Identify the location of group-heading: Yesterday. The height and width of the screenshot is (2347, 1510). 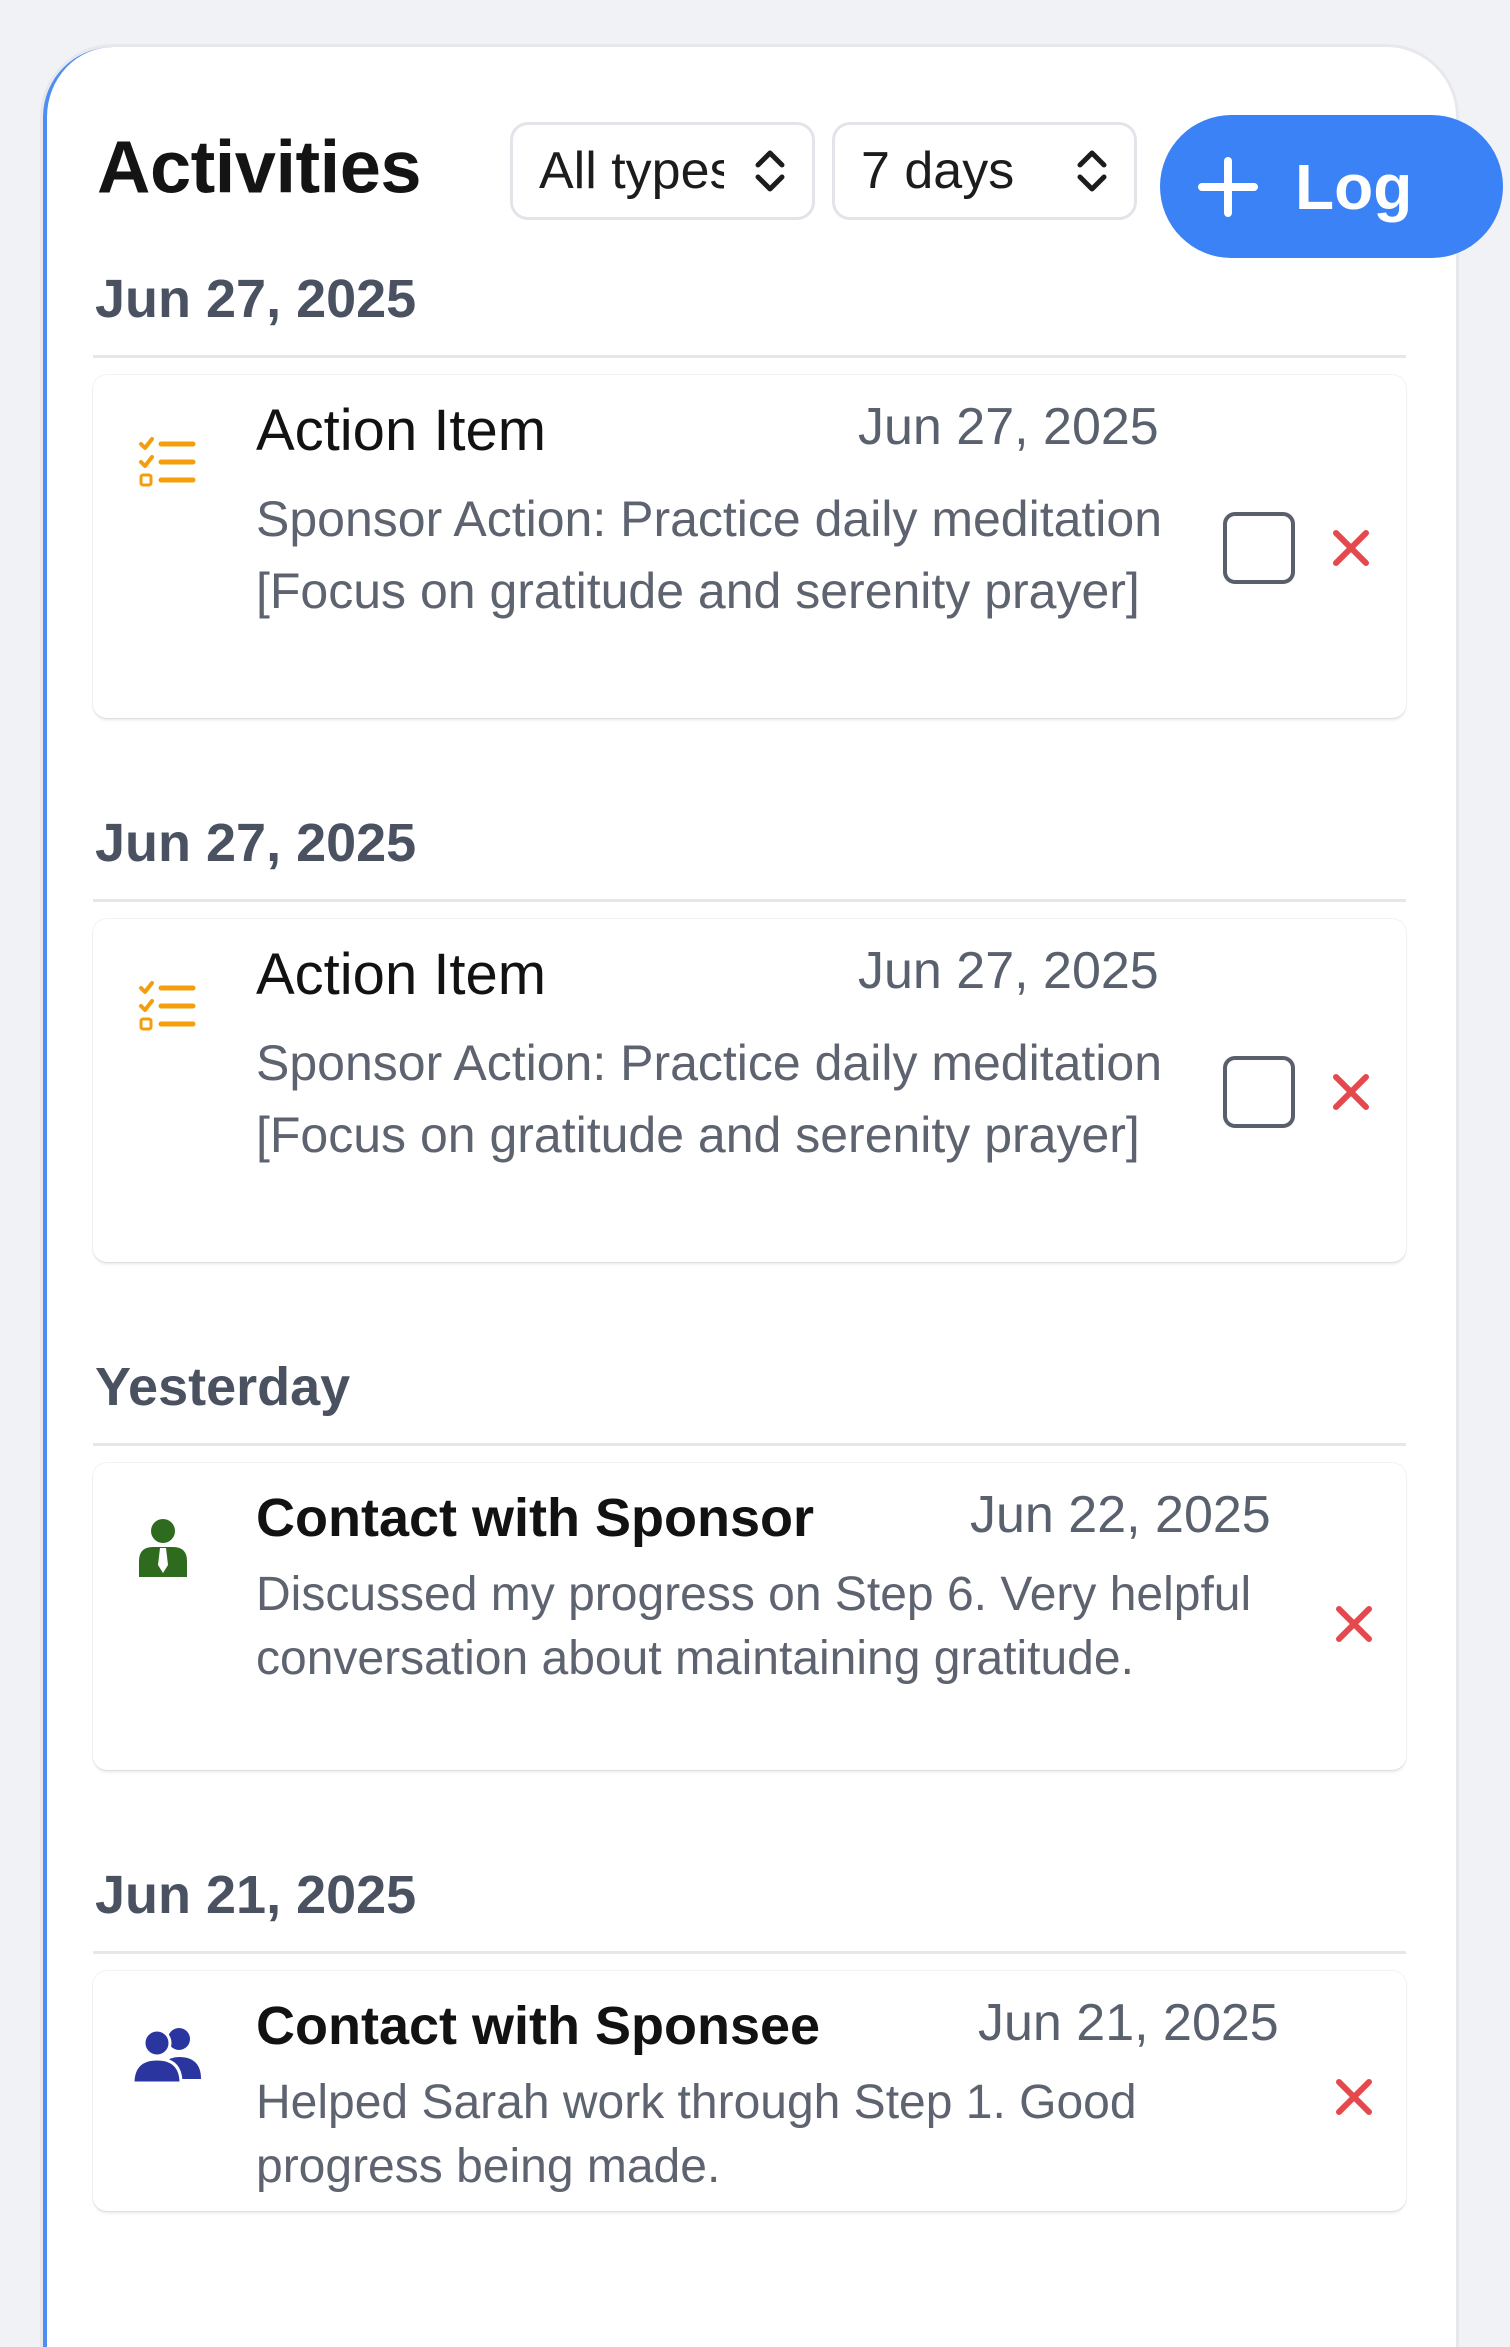
(223, 1387).